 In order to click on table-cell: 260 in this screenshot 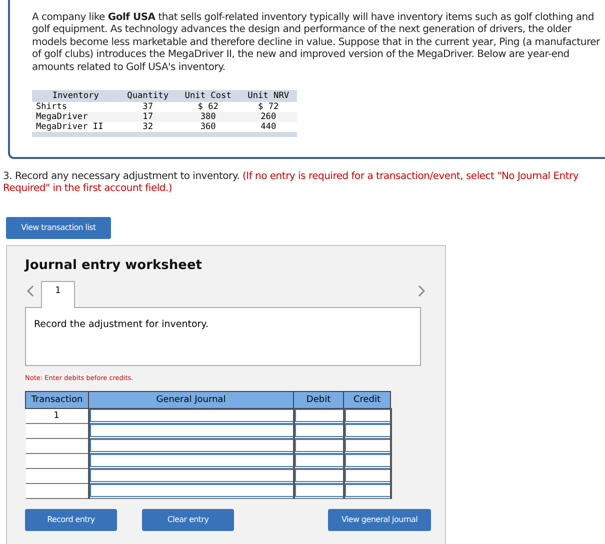, I will do `click(268, 117)`.